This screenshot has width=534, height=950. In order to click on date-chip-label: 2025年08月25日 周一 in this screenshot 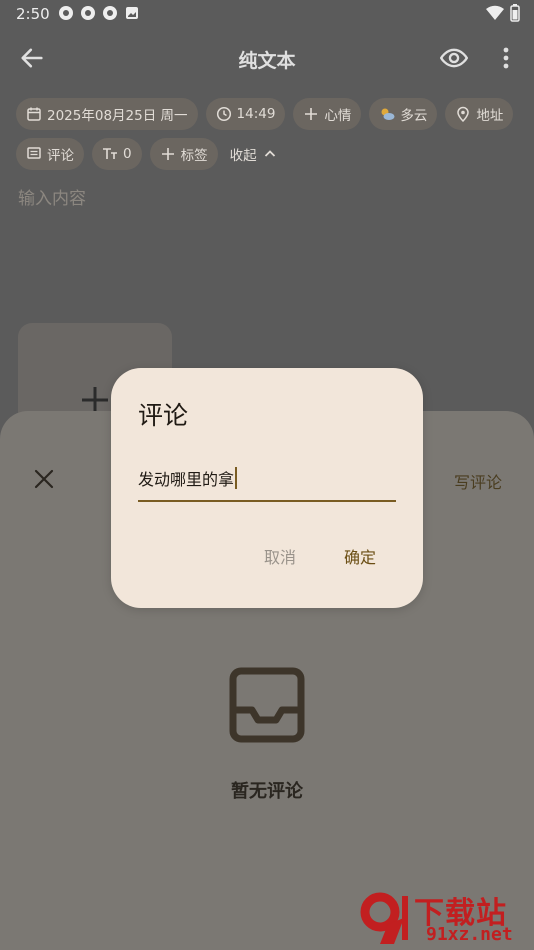, I will do `click(117, 116)`.